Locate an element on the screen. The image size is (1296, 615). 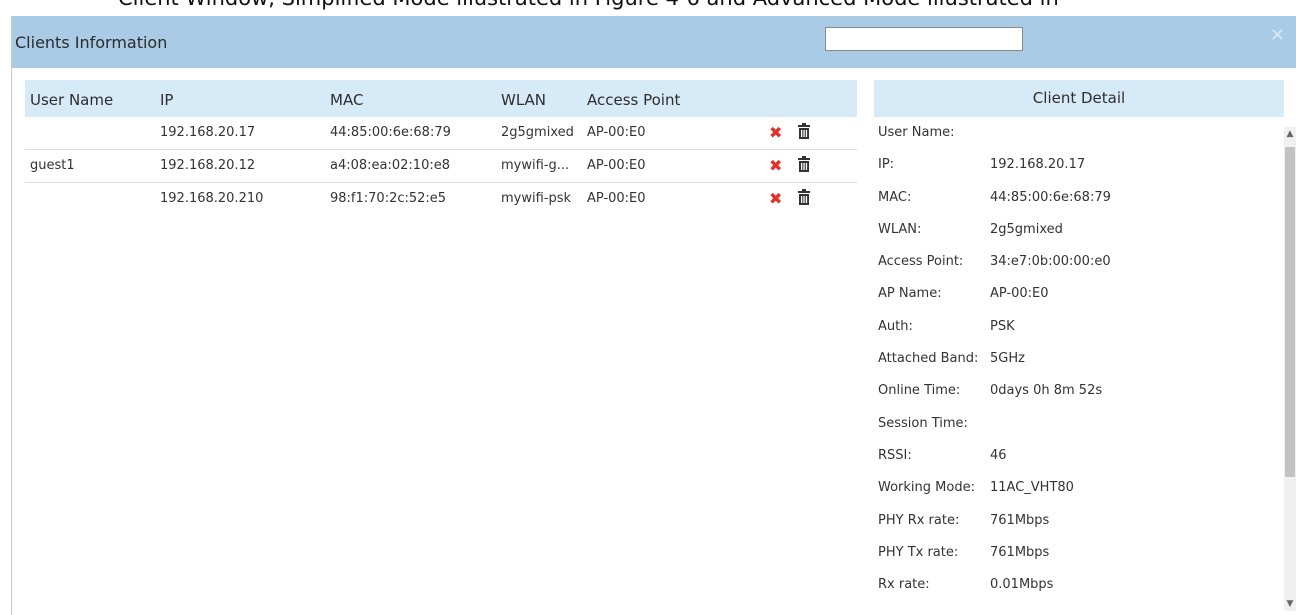
scrollbar-thumb is located at coordinates (1290, 312).